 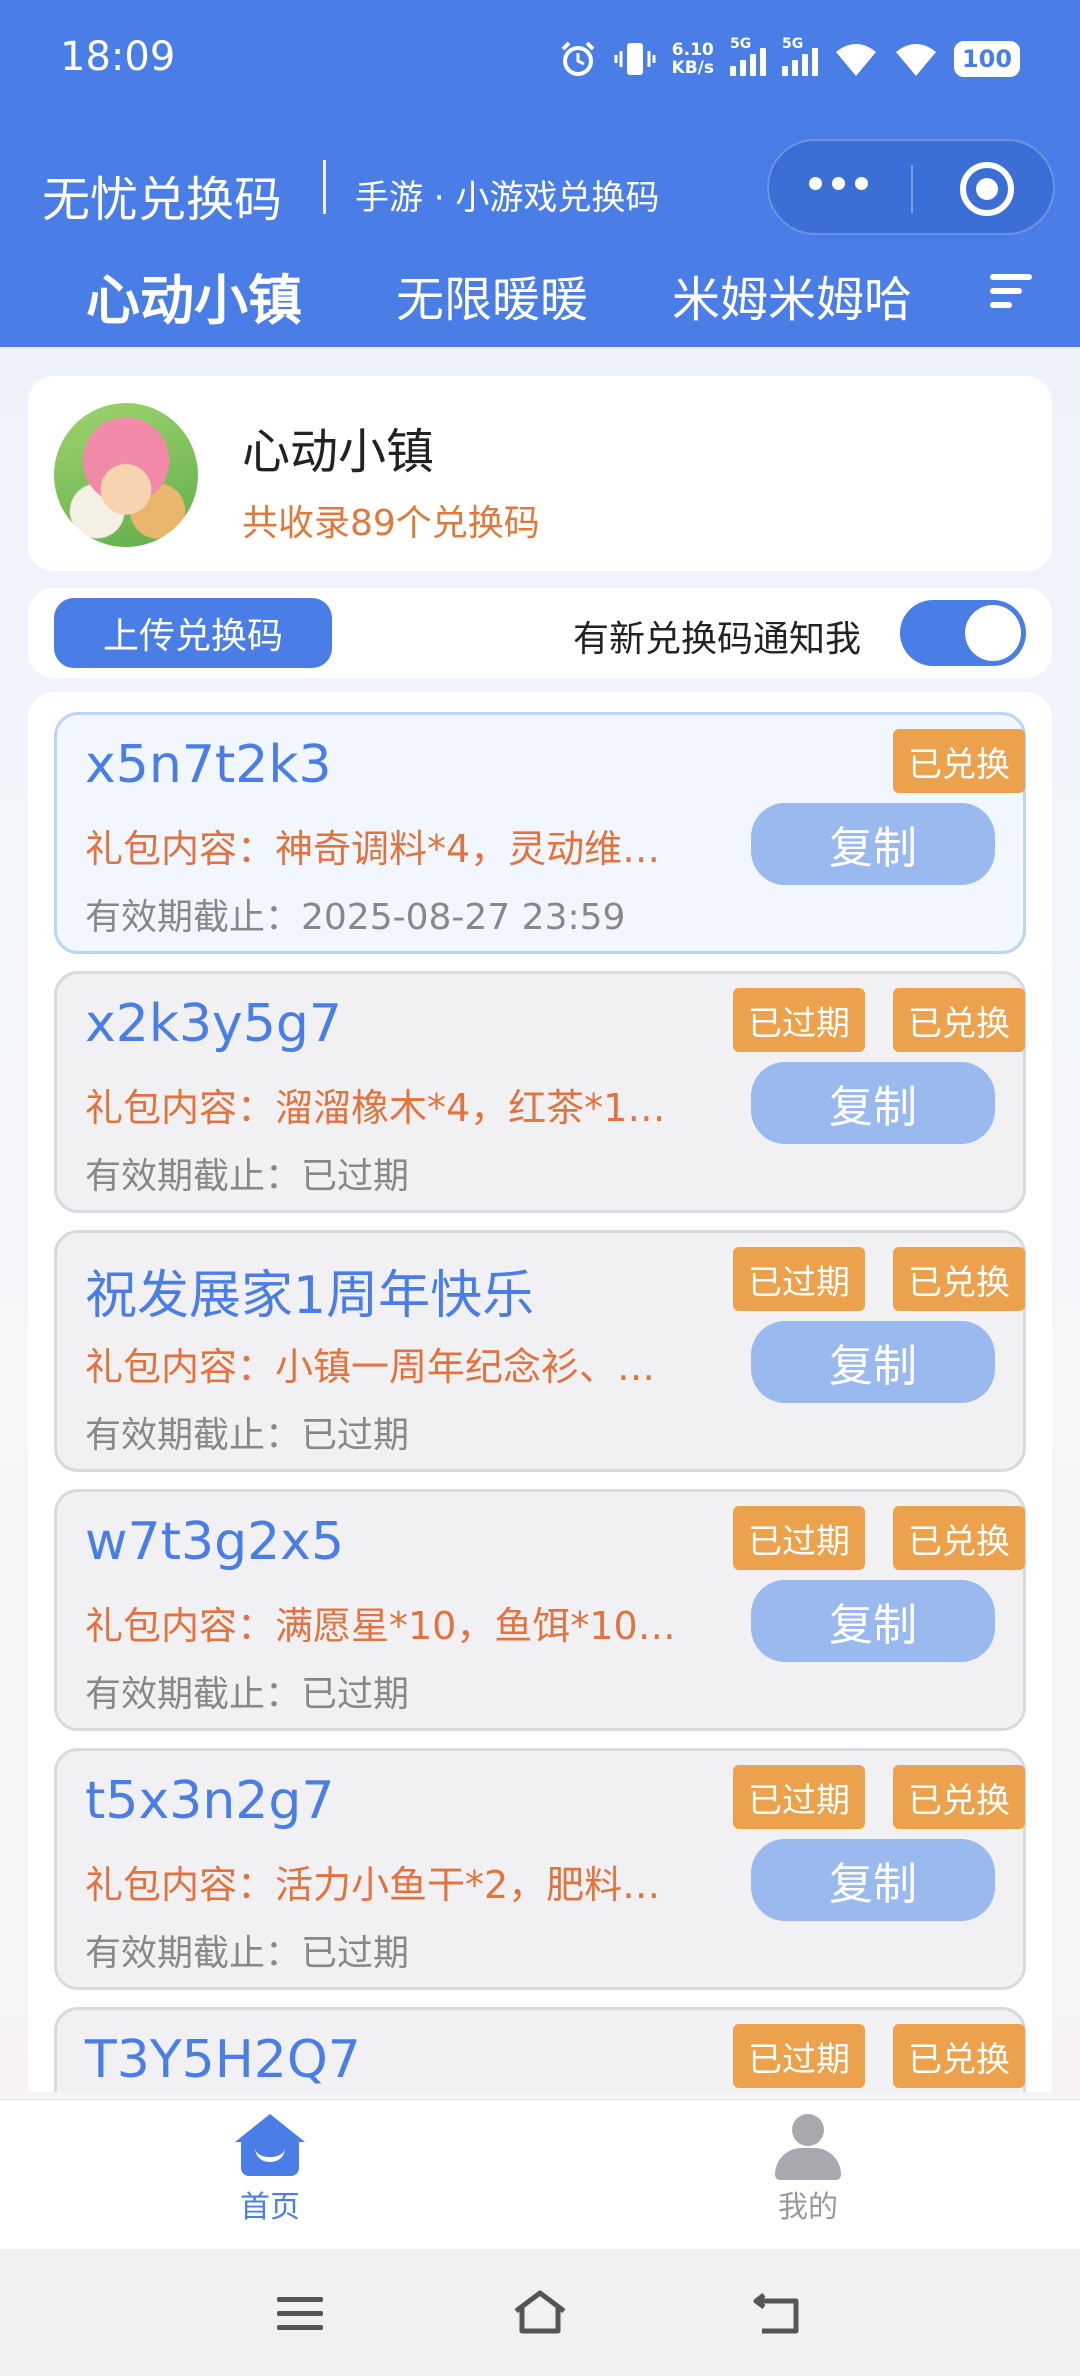 What do you see at coordinates (391, 523) in the screenshot?
I see `code-count: 共收录89个兑换码` at bounding box center [391, 523].